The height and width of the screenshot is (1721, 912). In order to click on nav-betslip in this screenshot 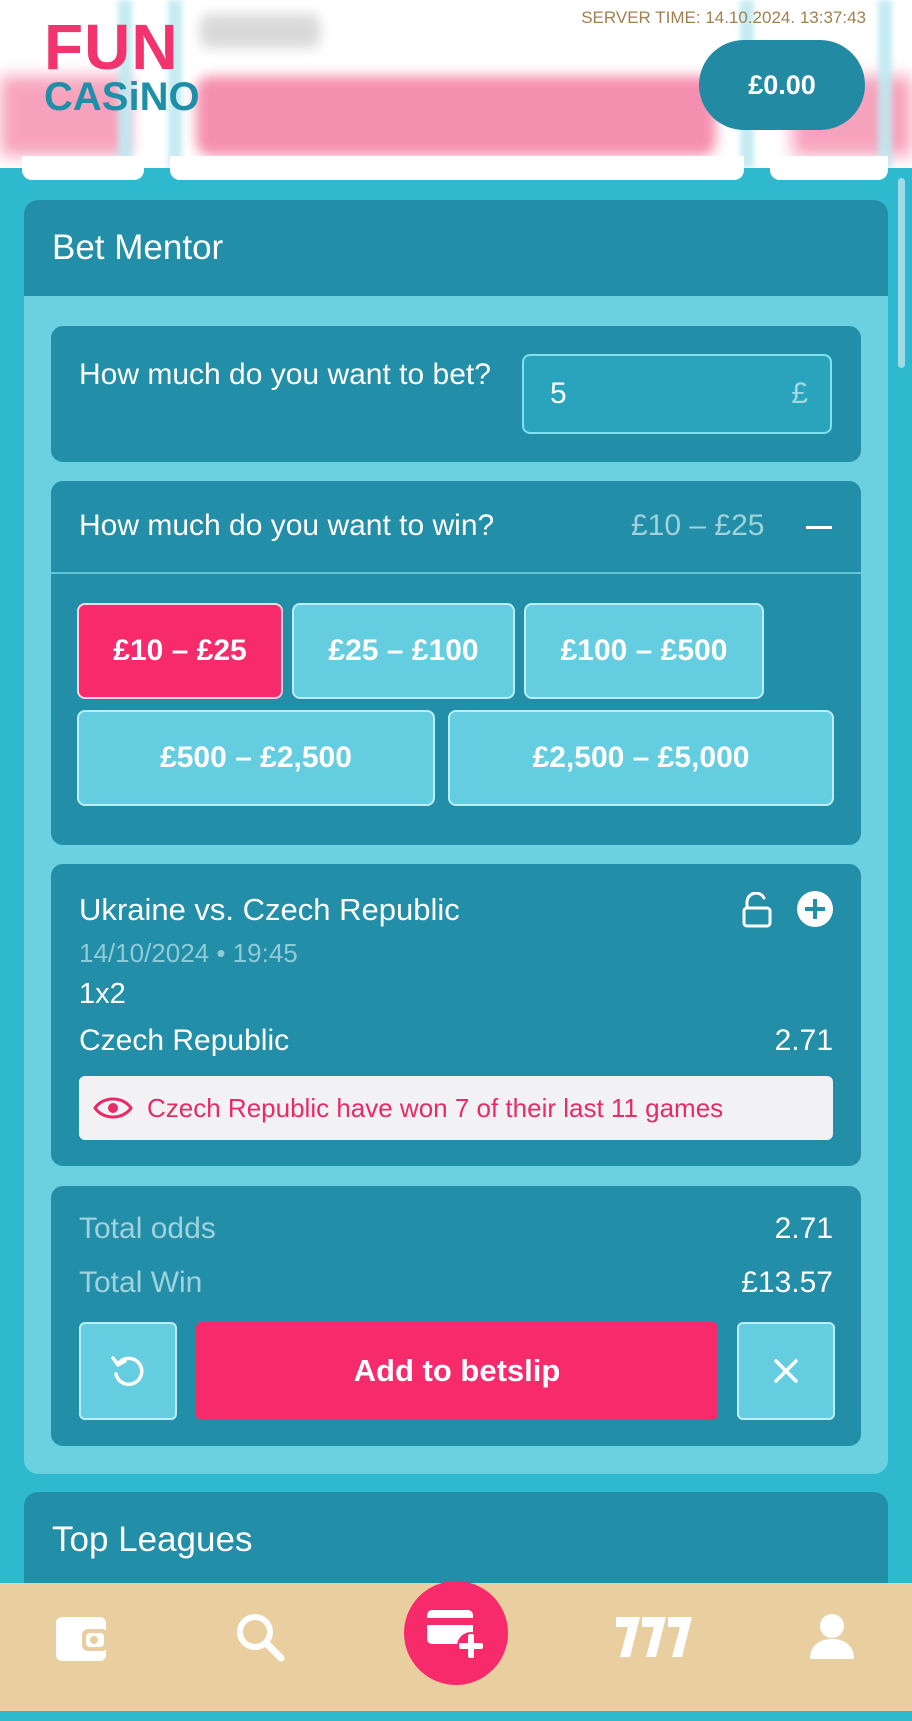, I will do `click(456, 1633)`.